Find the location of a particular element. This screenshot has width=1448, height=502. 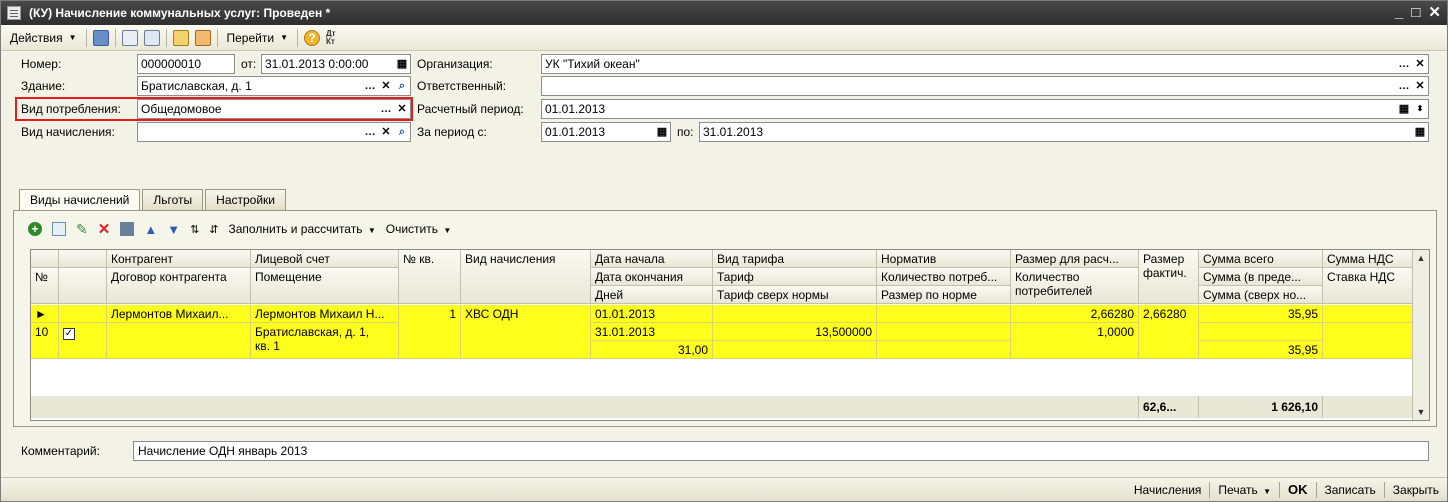

header-sum-total: Сумма всего is located at coordinates (1261, 259).